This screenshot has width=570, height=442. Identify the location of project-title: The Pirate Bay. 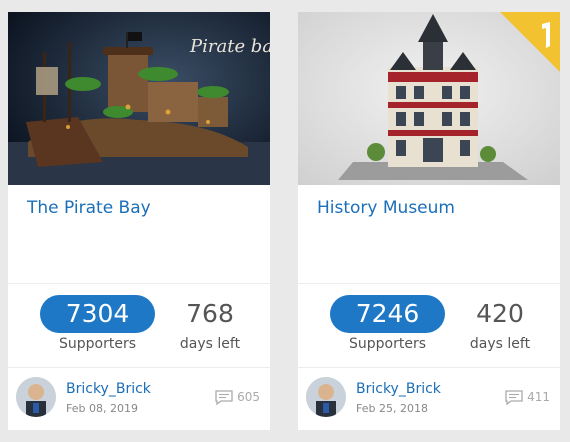
(89, 208).